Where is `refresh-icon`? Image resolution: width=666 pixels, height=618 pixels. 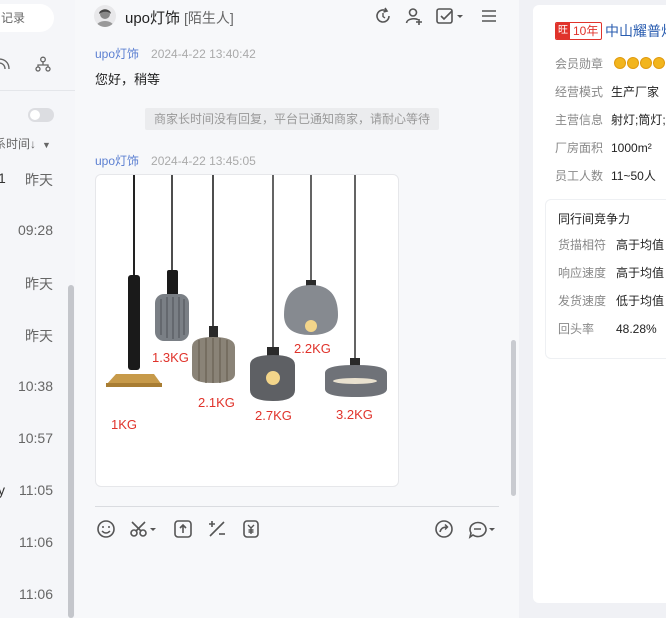
refresh-icon is located at coordinates (383, 16).